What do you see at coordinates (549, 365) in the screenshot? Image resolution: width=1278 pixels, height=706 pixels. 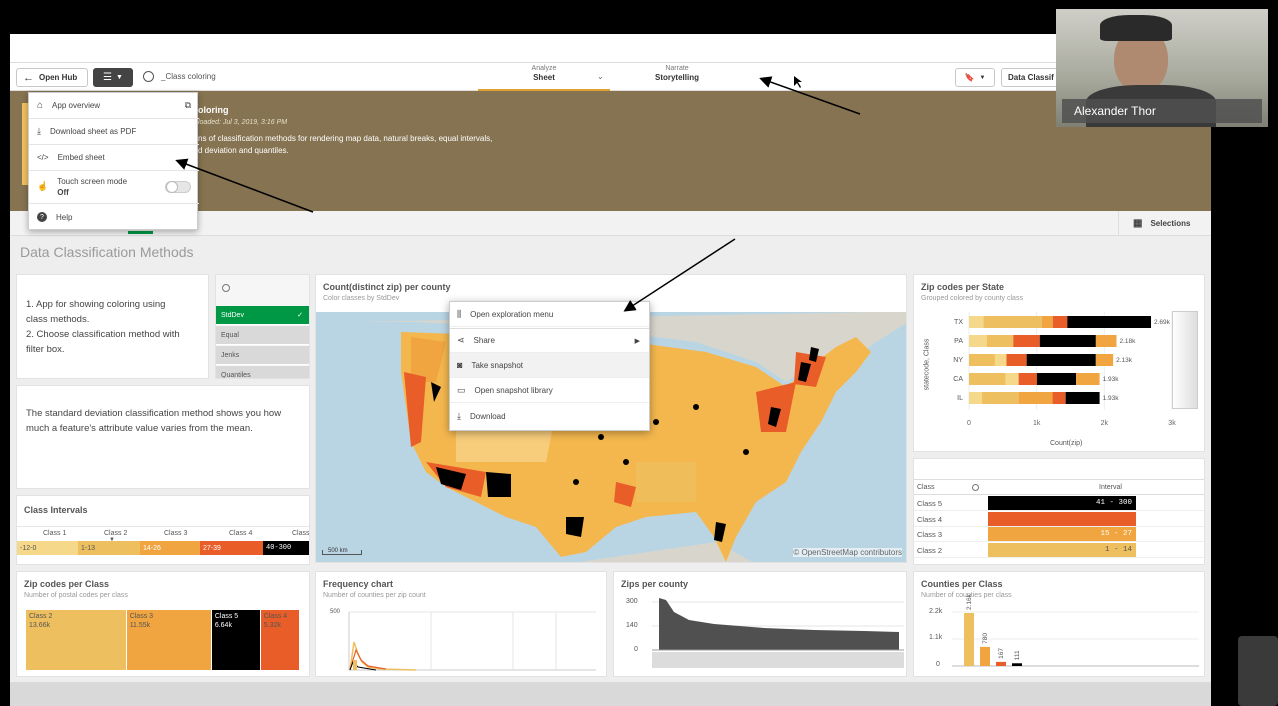 I see `context-item-take-snapshot: ◙ Take snapshot` at bounding box center [549, 365].